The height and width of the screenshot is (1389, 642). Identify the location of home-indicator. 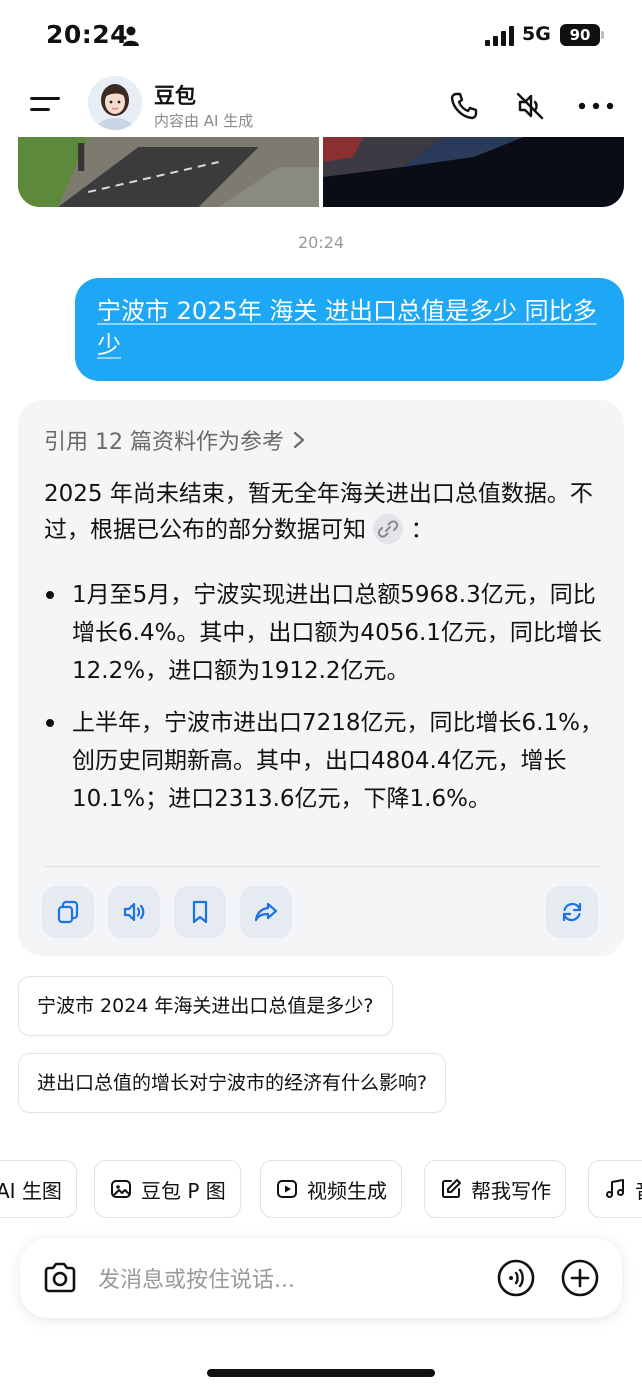
(321, 1373).